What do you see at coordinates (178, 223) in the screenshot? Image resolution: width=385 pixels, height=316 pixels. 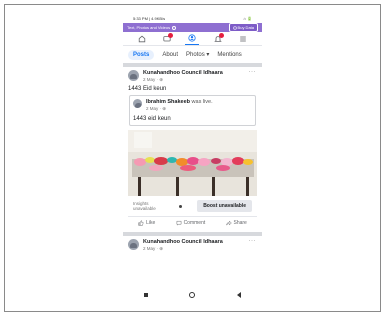 I see `comment-icon` at bounding box center [178, 223].